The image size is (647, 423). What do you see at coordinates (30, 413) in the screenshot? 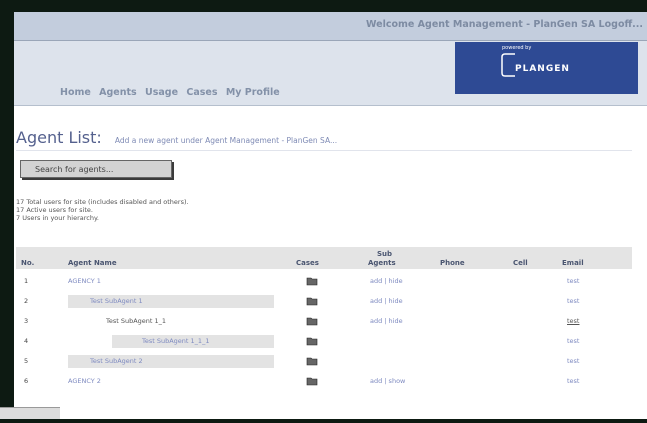
I see `window-edge-shape` at bounding box center [30, 413].